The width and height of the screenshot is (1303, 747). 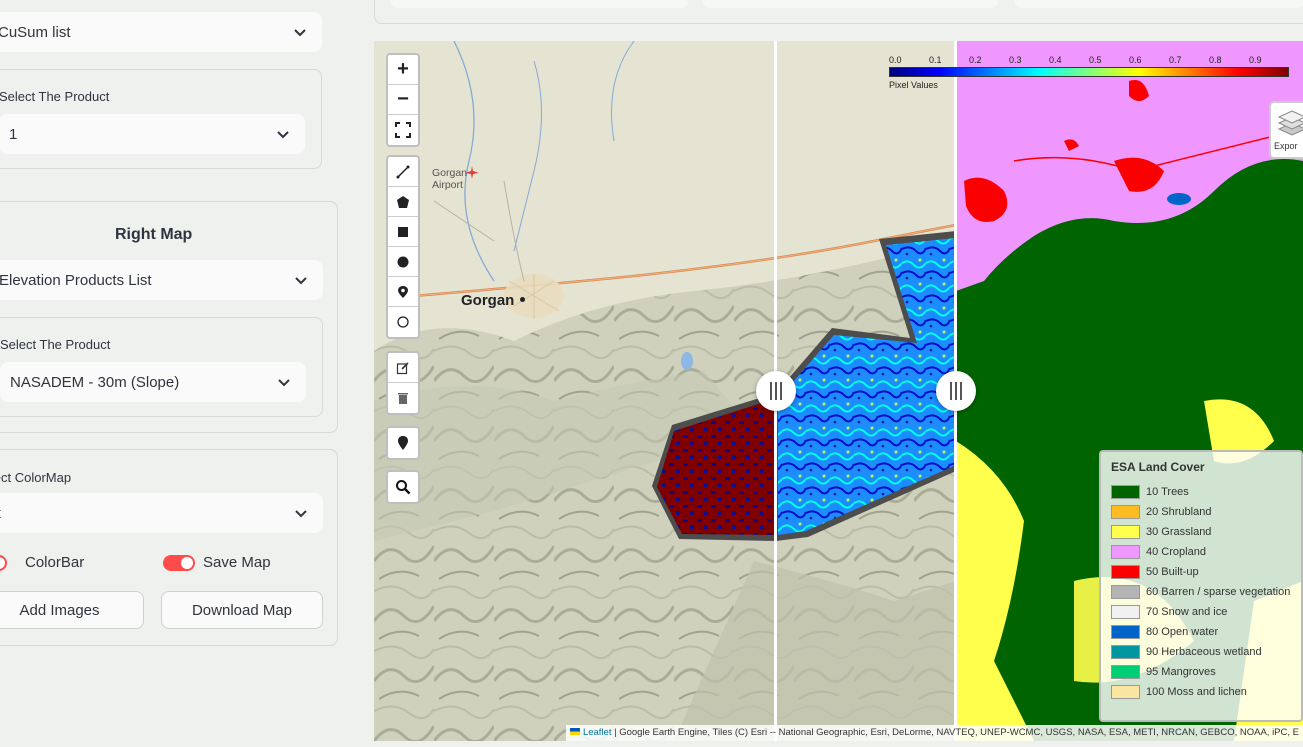 I want to click on legend-item: 40 Cropland, so click(x=1201, y=552).